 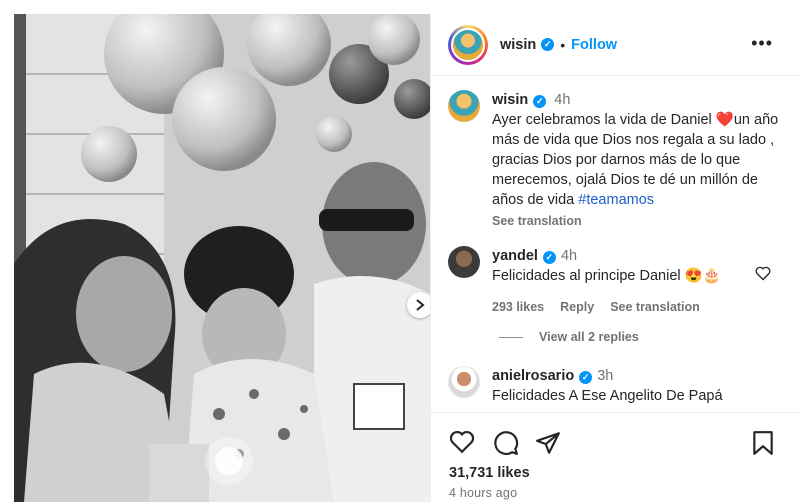 I want to click on view-replies-button: View all 2 replies, so click(x=569, y=337).